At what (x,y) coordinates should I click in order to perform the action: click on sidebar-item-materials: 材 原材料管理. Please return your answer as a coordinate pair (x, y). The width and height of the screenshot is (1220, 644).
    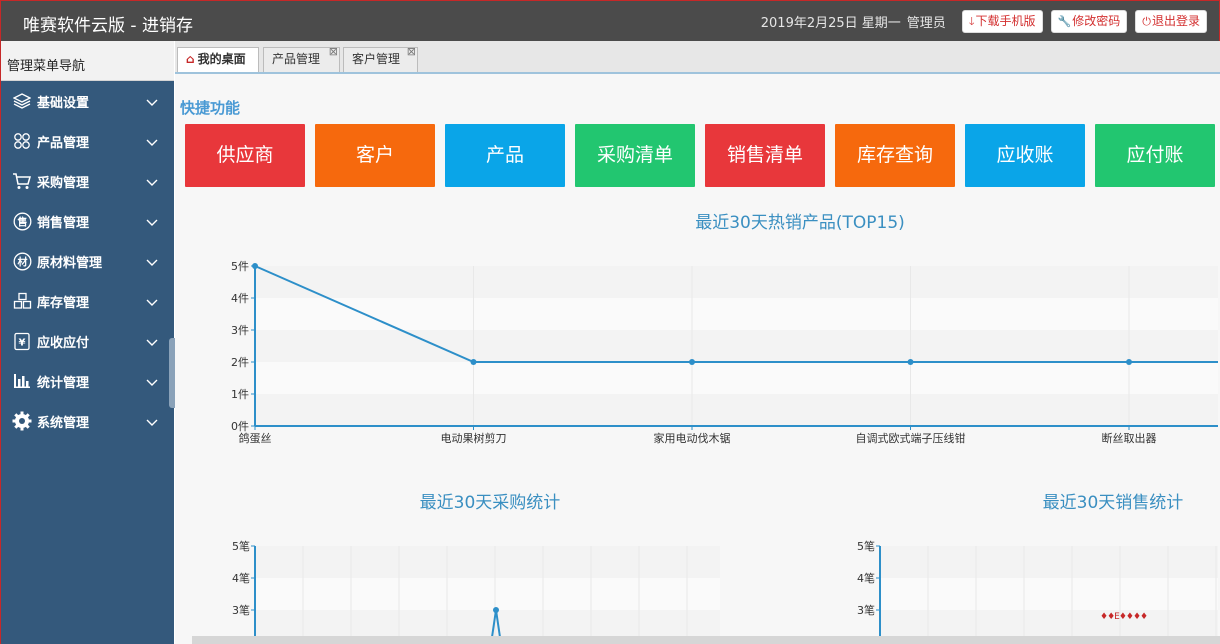
    Looking at the image, I should click on (87, 261).